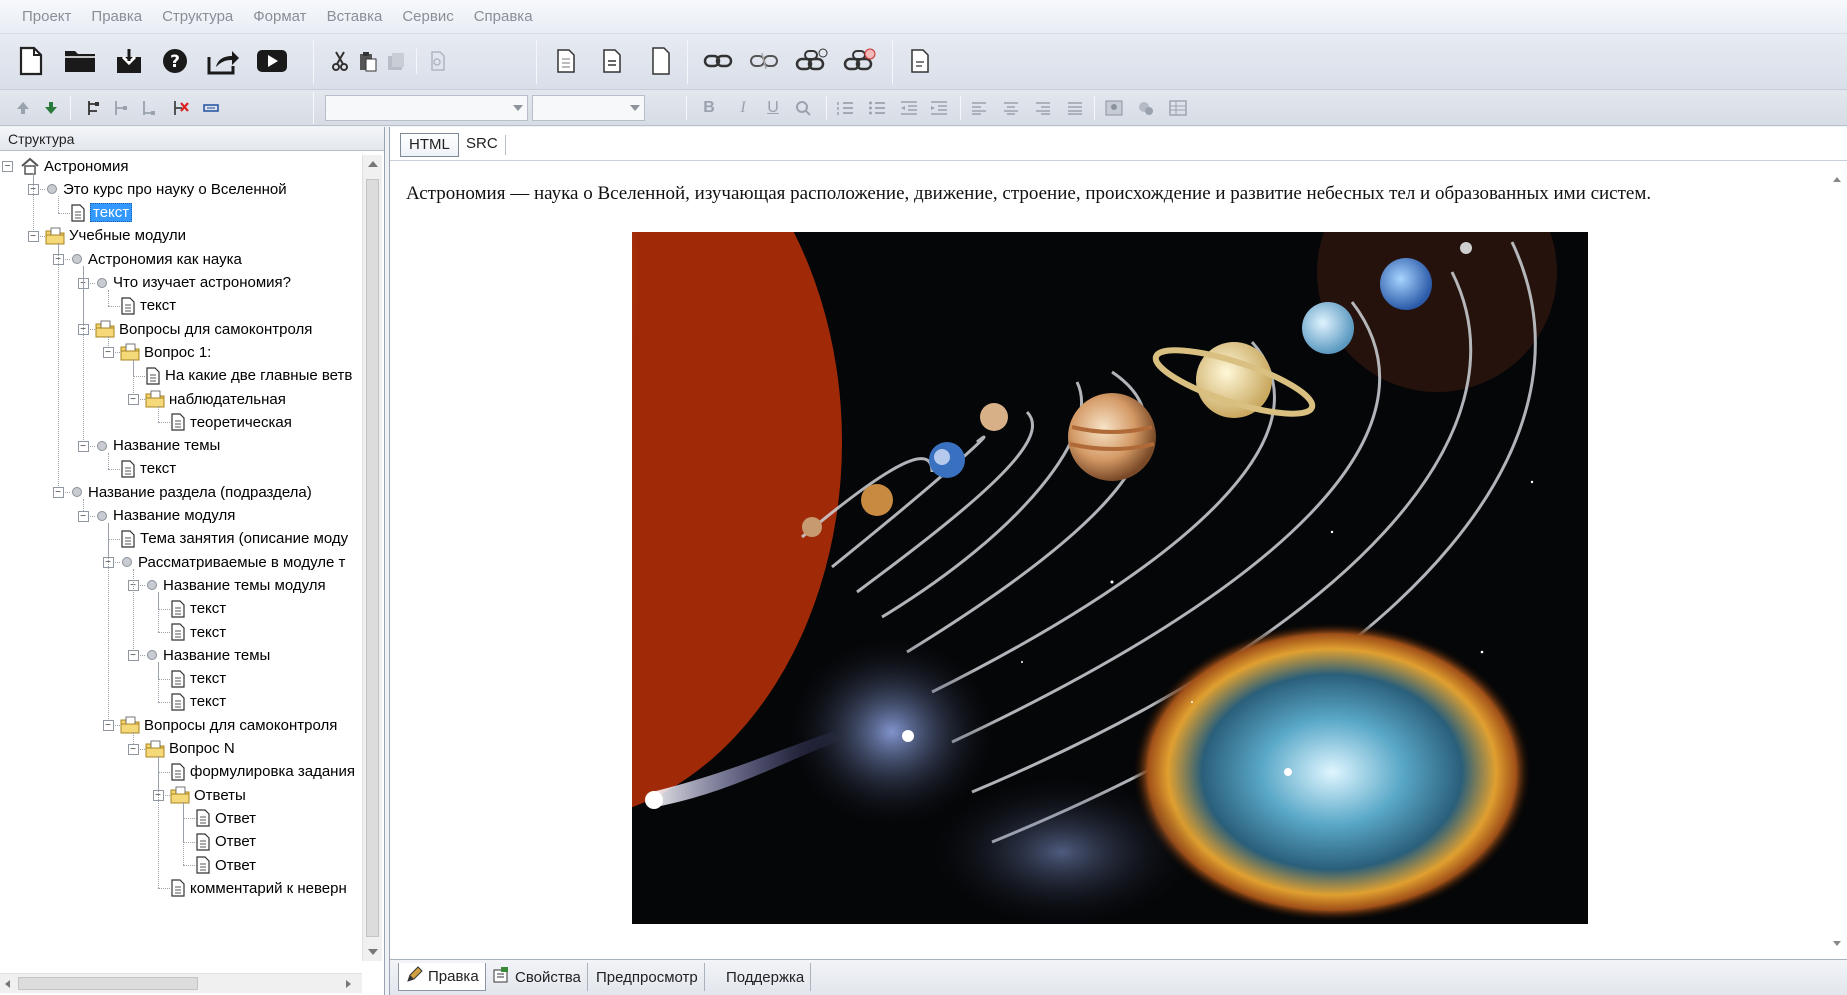  What do you see at coordinates (1075, 108) in the screenshot?
I see `align-justify-icon` at bounding box center [1075, 108].